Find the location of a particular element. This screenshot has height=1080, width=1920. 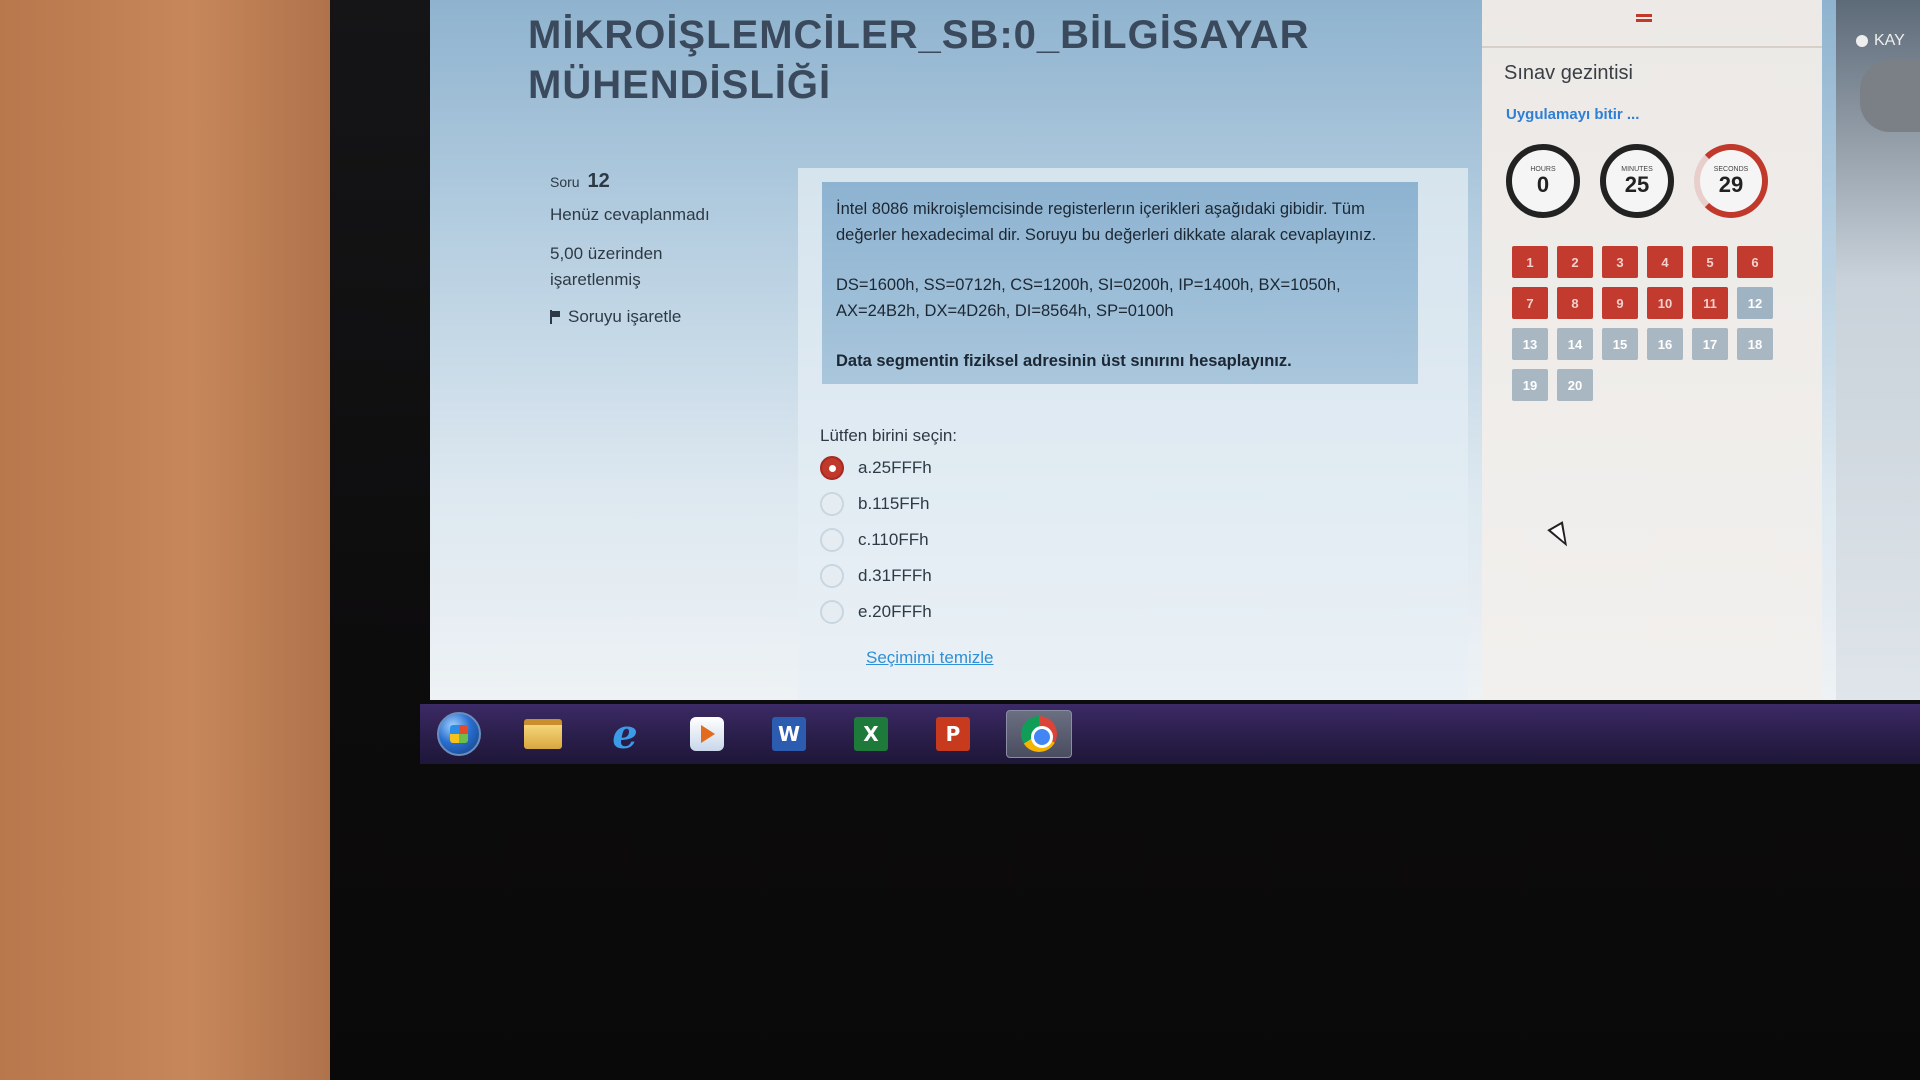

media-player-button is located at coordinates (707, 734).